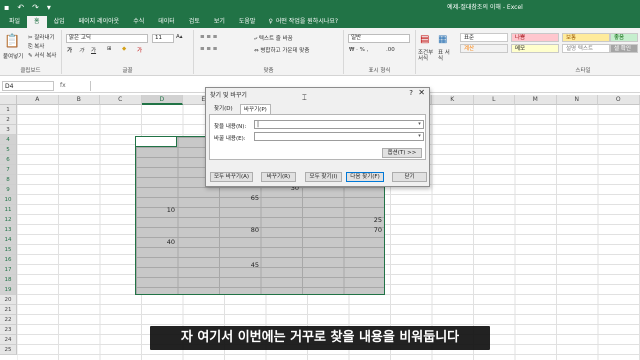  What do you see at coordinates (8, 300) in the screenshot?
I see `row-header: 20` at bounding box center [8, 300].